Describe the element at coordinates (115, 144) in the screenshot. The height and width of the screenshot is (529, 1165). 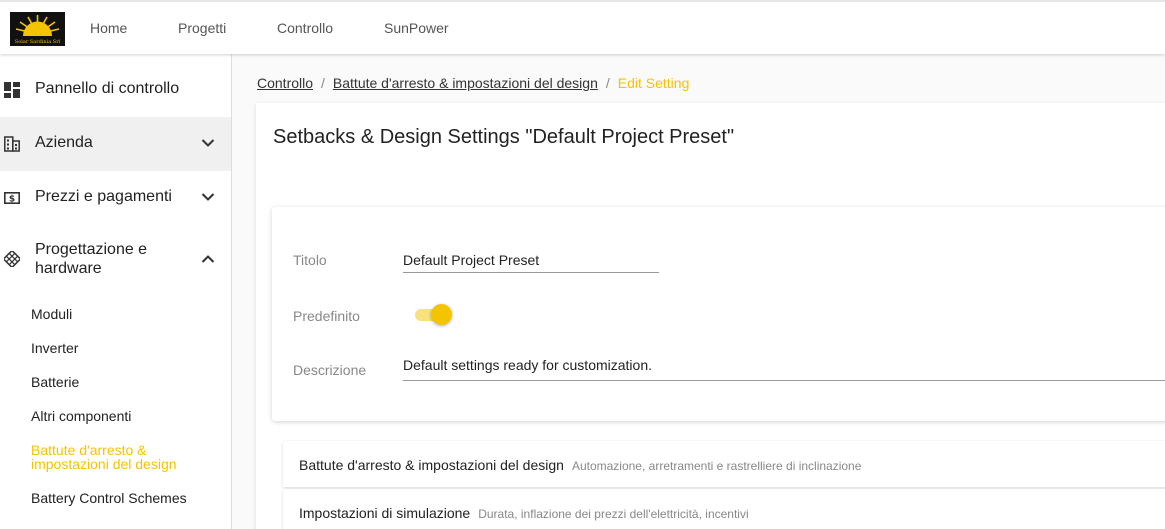
I see `sidebar-item-azienda: Azienda` at that location.